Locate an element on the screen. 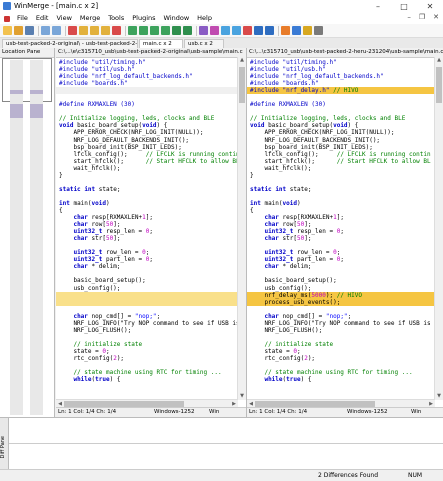 This screenshot has height=481, width=443. left-code-line: state = 0; is located at coordinates (147, 351).